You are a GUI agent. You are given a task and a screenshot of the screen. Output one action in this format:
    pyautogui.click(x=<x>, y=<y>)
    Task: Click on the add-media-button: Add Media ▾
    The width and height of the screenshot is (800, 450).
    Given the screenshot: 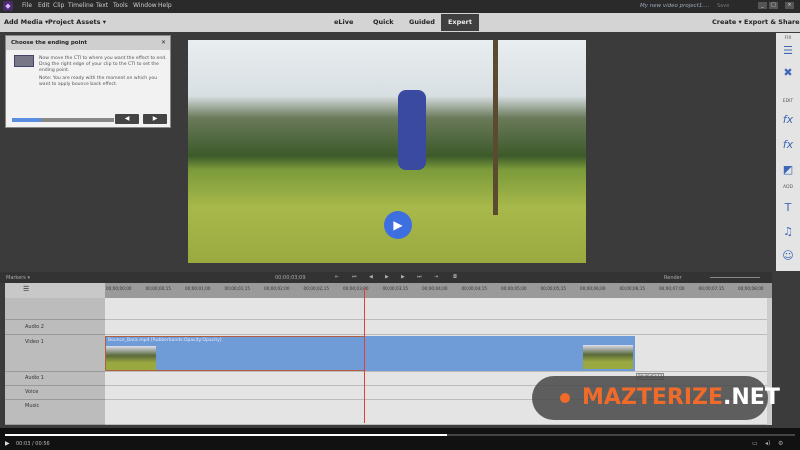 What is the action you would take?
    pyautogui.click(x=26, y=22)
    